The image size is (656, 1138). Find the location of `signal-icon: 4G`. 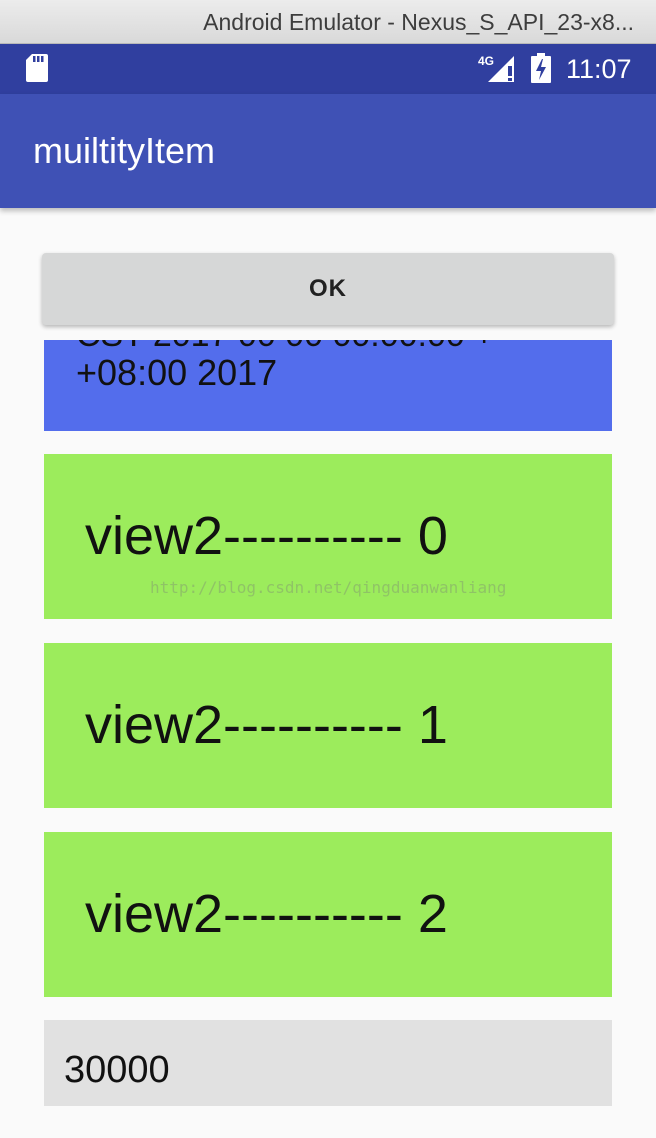

signal-icon: 4G is located at coordinates (496, 68).